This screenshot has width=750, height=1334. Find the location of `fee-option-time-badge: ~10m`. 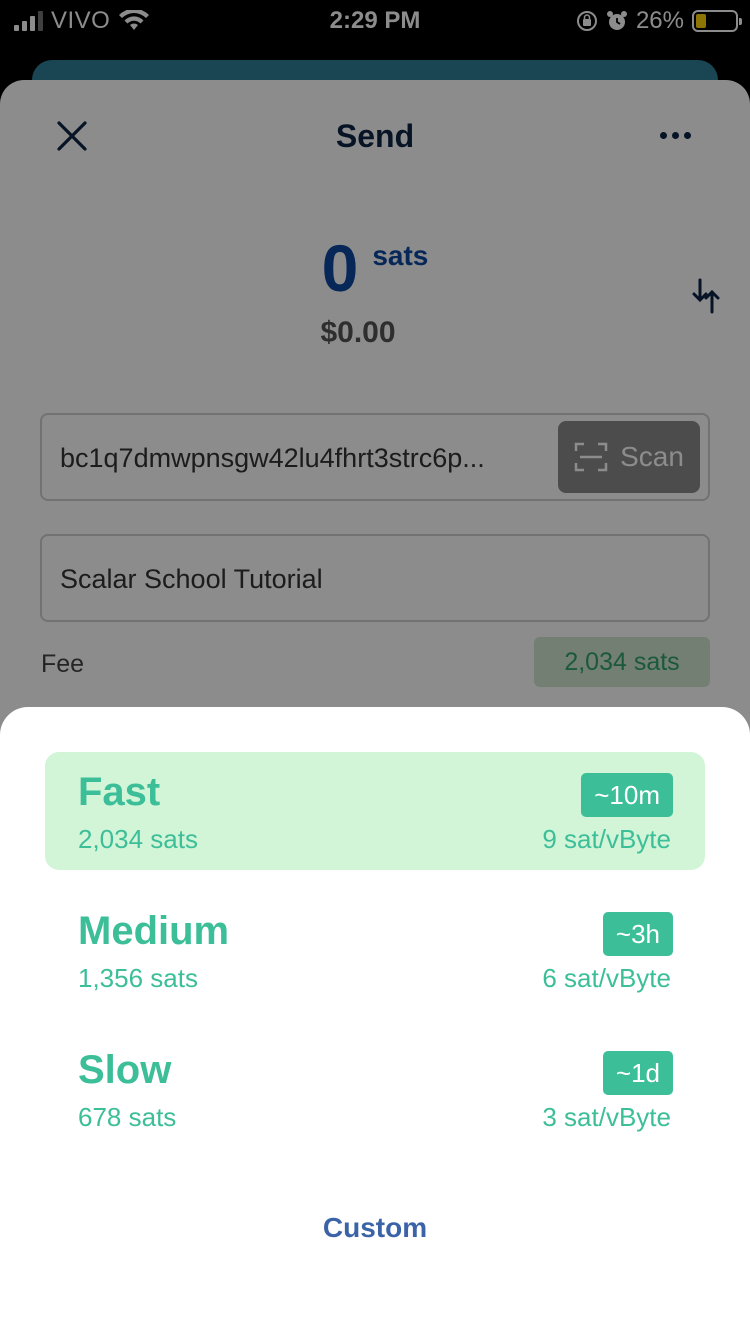

fee-option-time-badge: ~10m is located at coordinates (627, 795).